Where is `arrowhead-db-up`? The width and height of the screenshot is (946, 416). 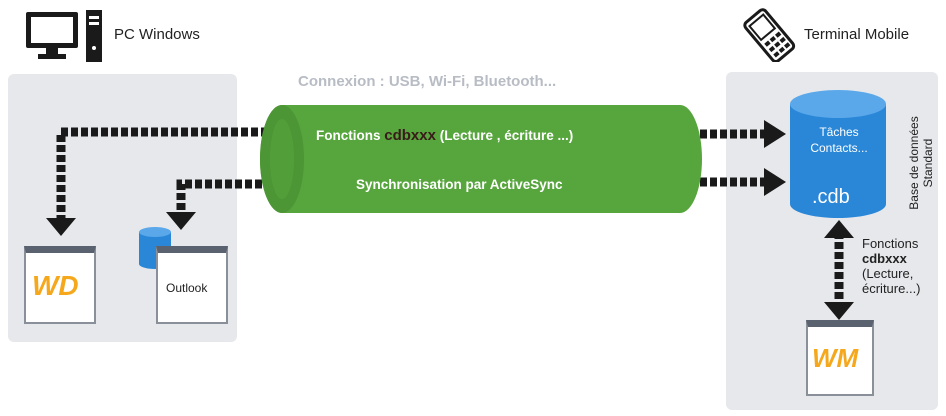 arrowhead-db-up is located at coordinates (839, 229).